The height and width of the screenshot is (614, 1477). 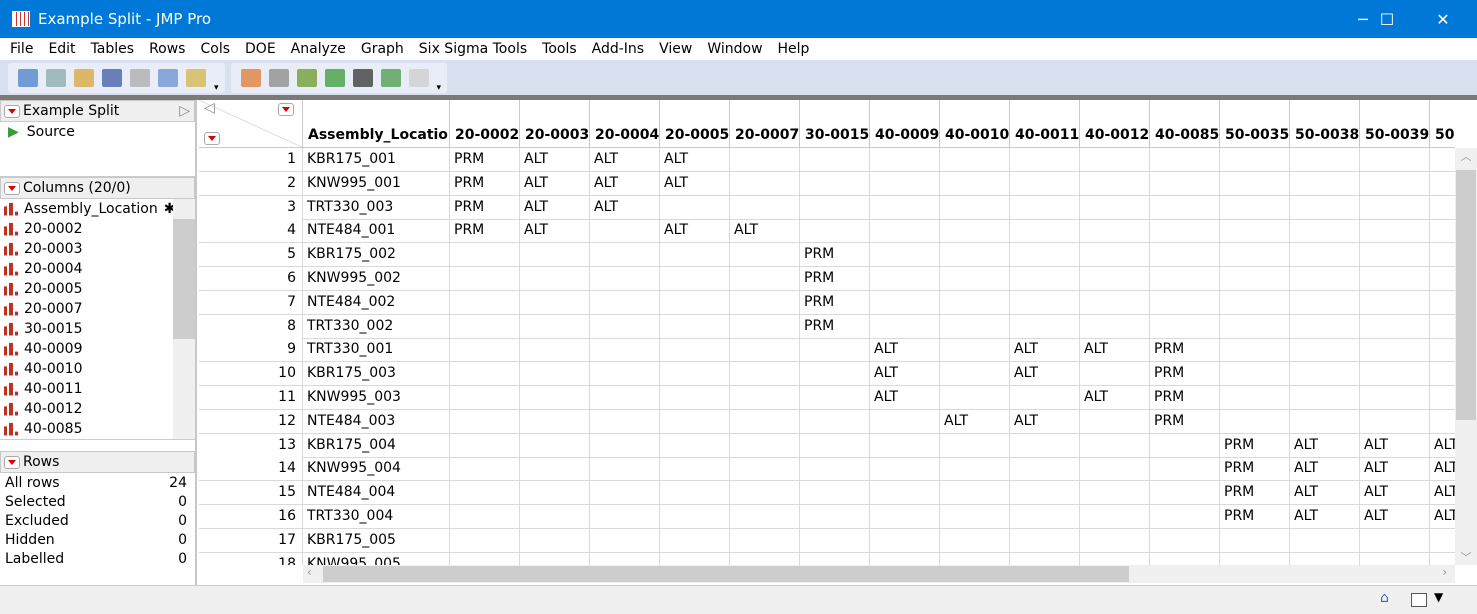 I want to click on copy-icon, so click(x=168, y=77).